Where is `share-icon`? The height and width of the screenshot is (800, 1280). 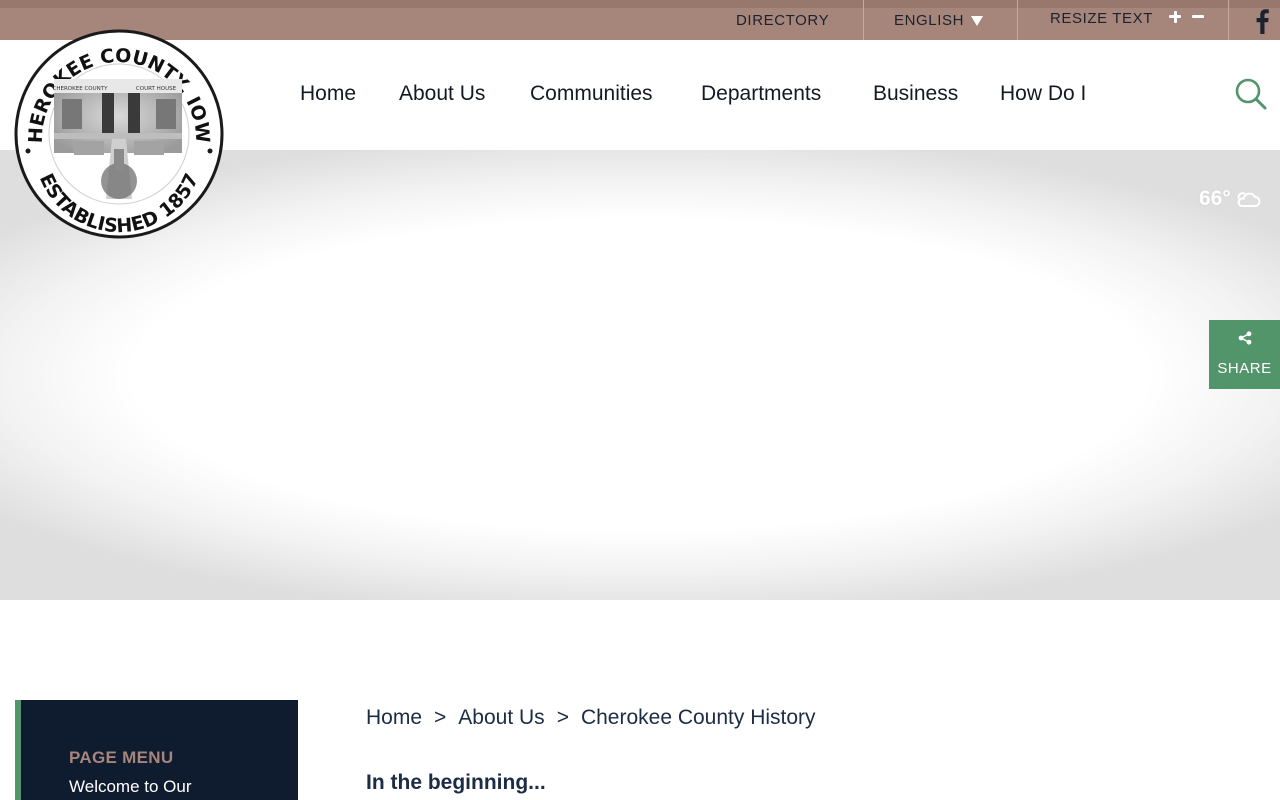
share-icon is located at coordinates (1245, 338).